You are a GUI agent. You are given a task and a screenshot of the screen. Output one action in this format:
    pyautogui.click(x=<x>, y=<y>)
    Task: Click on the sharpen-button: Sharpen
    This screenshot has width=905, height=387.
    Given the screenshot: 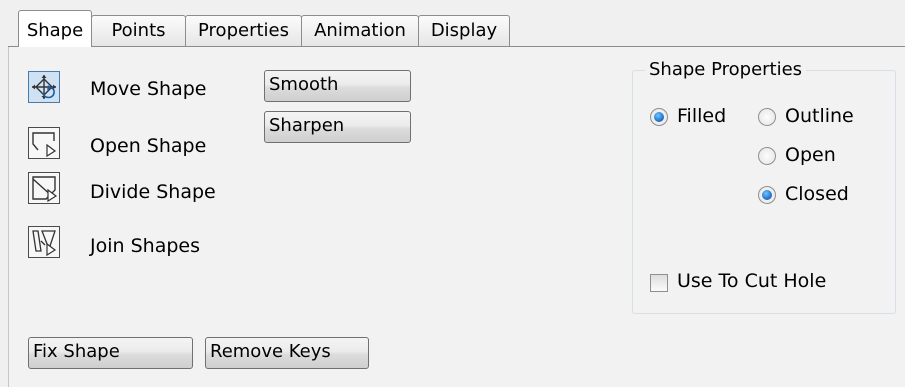 What is the action you would take?
    pyautogui.click(x=337, y=127)
    